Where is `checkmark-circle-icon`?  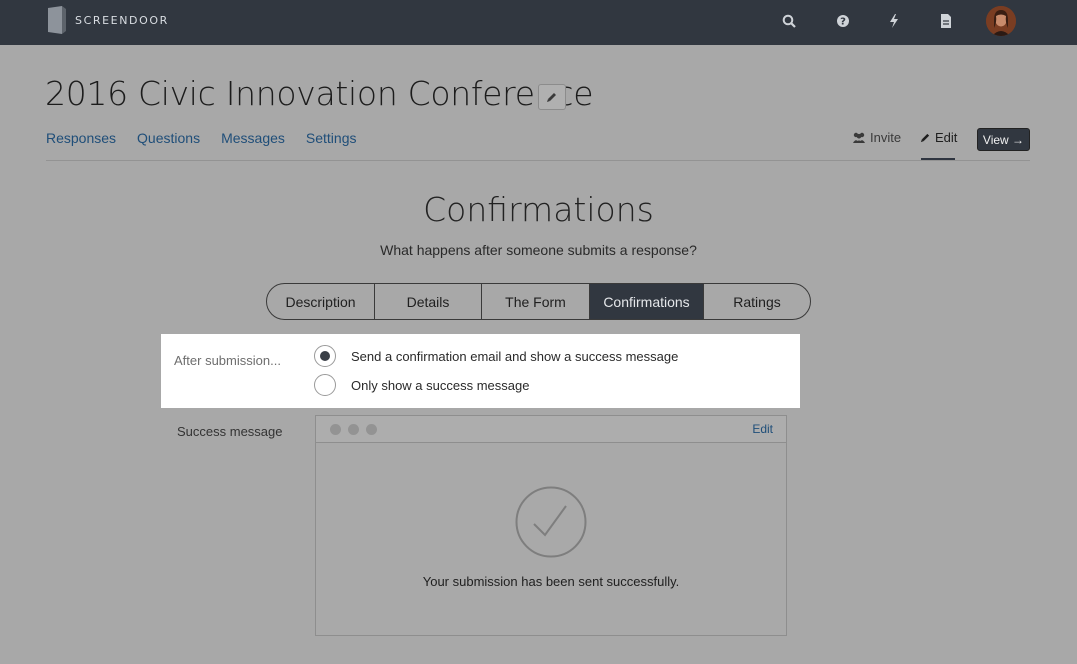 checkmark-circle-icon is located at coordinates (551, 522).